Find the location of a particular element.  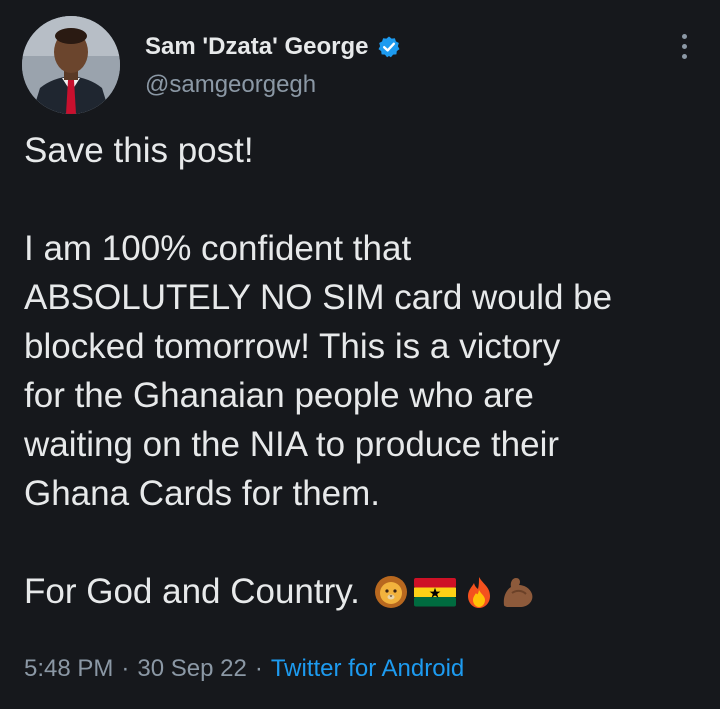

fire-icon is located at coordinates (479, 597).